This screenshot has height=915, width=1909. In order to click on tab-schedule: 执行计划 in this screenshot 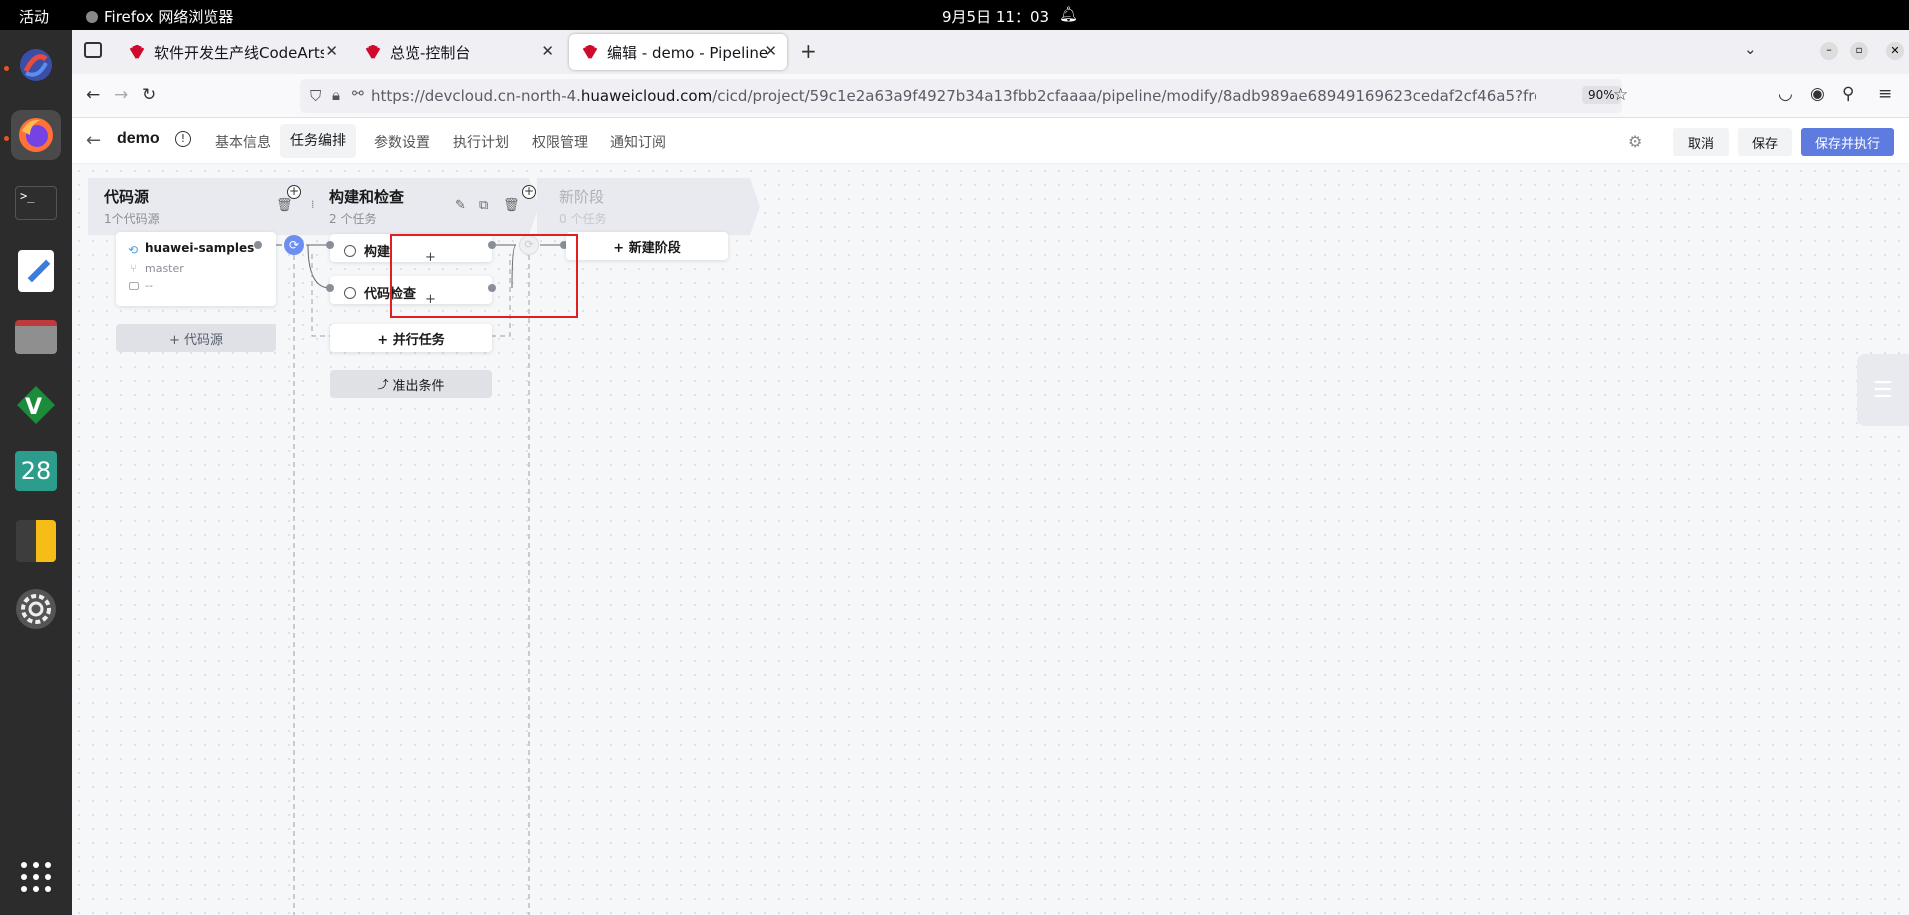, I will do `click(481, 142)`.